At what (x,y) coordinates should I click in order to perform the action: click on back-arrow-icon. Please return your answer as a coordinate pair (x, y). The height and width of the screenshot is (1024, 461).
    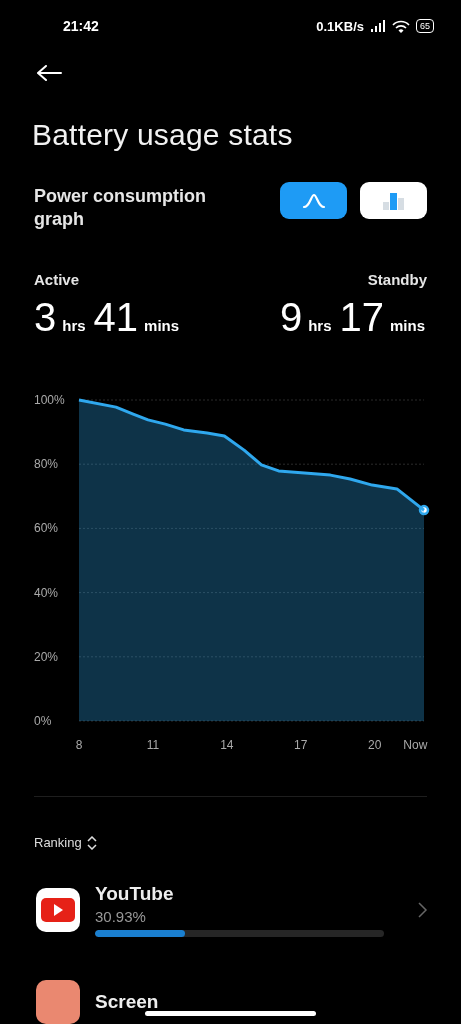
    Looking at the image, I should click on (50, 73).